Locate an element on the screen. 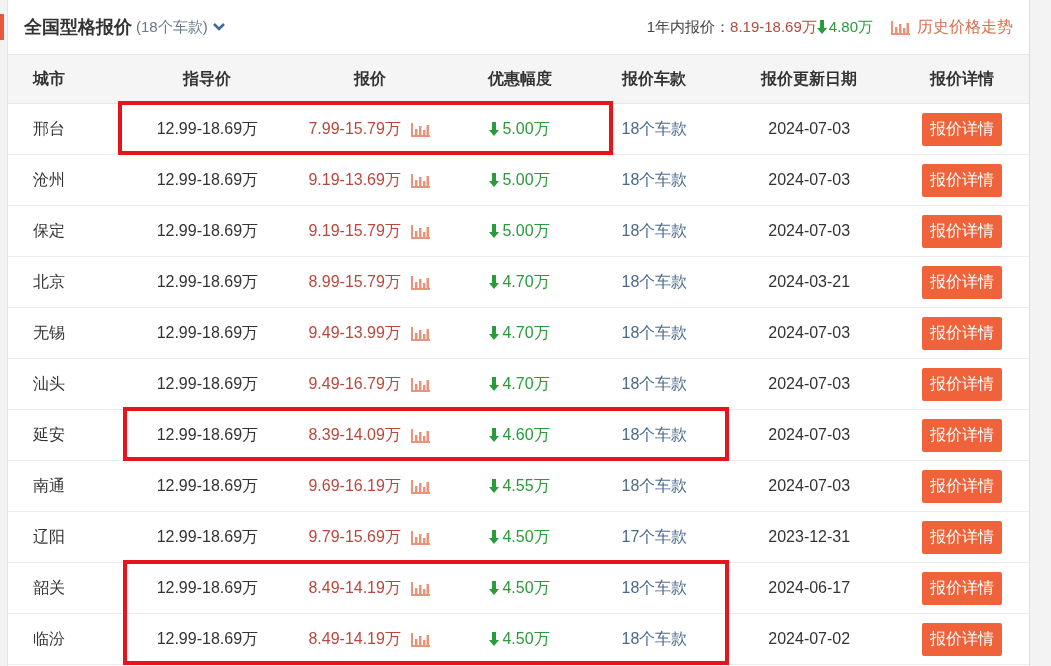 The width and height of the screenshot is (1051, 666). date-cell-text: 2023-12-31 is located at coordinates (809, 537).